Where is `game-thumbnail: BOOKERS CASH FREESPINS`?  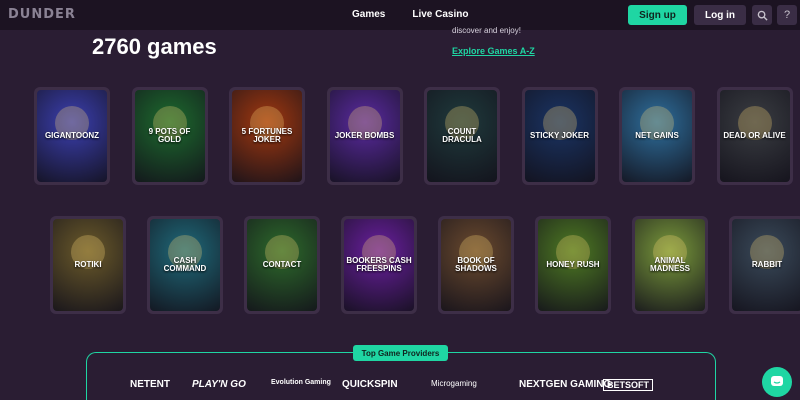
game-thumbnail: BOOKERS CASH FREESPINS is located at coordinates (379, 265).